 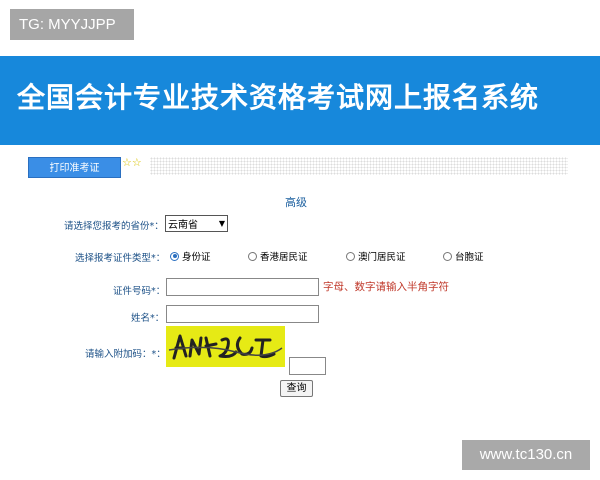 I want to click on tab-print-admission-ticket: 打印准考证, so click(x=74, y=167).